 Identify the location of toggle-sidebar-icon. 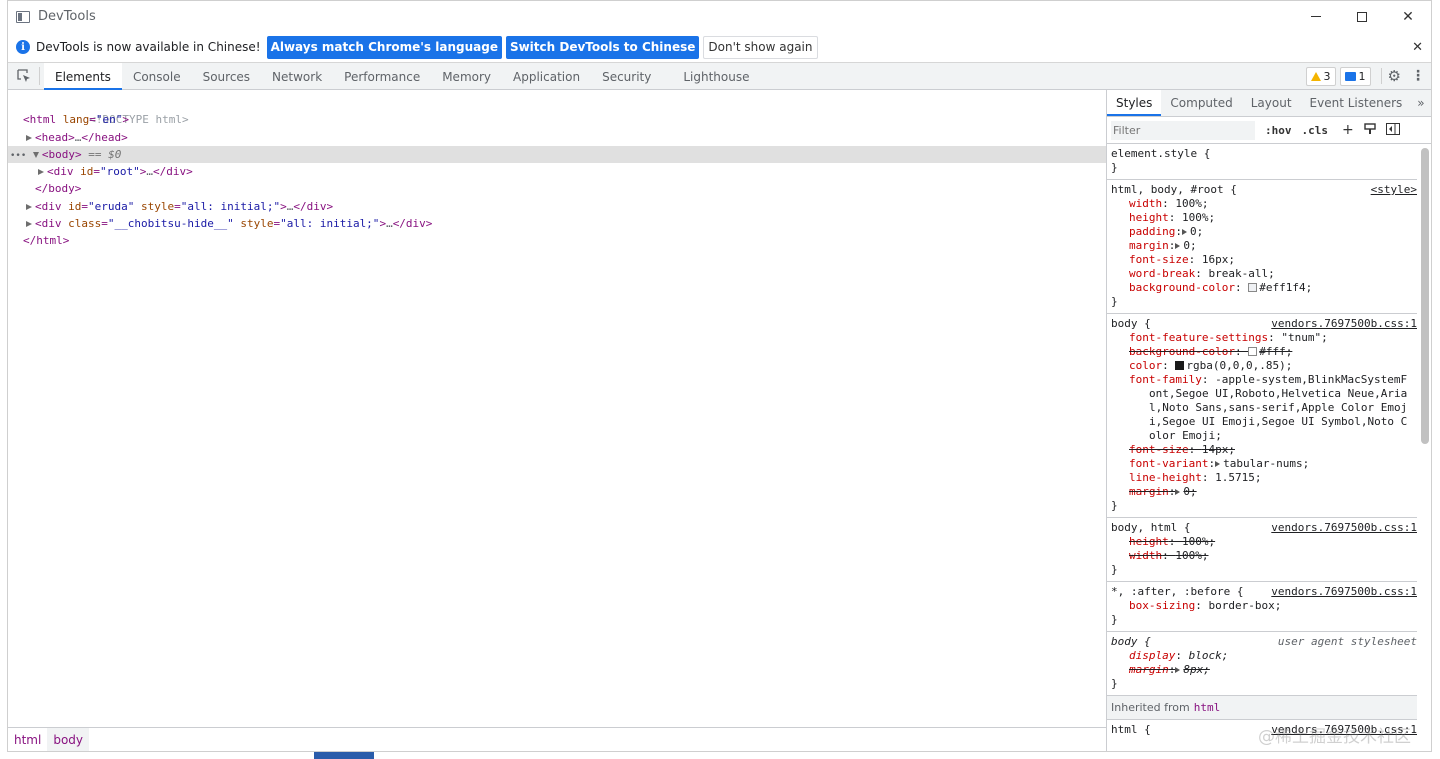
(1392, 130).